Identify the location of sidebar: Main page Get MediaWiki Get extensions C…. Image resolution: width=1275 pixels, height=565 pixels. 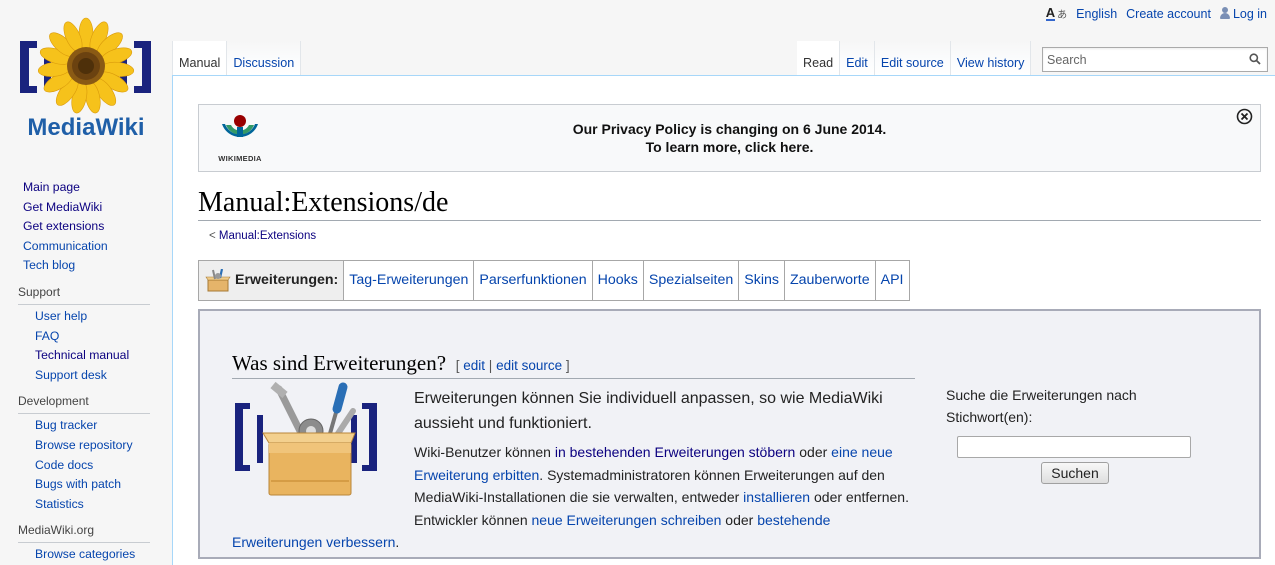
(86, 367).